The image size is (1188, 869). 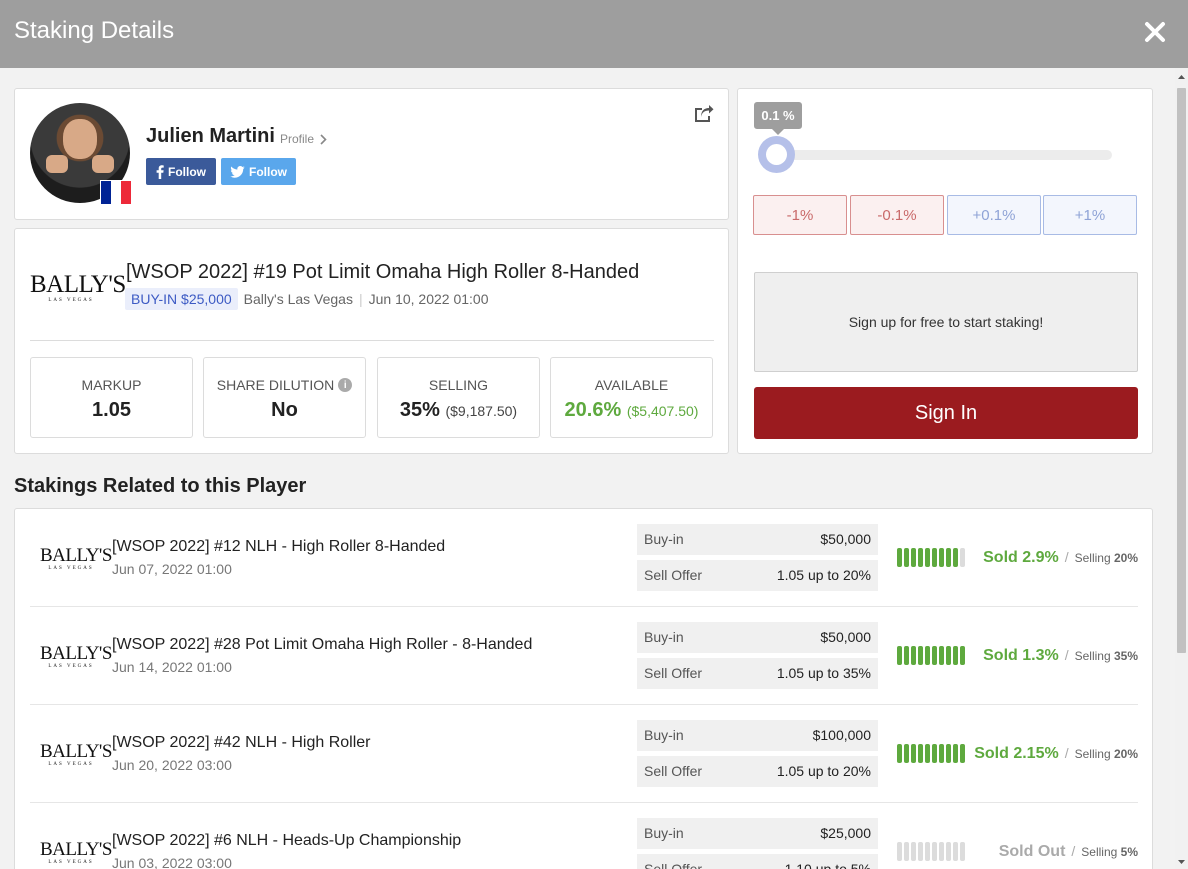 What do you see at coordinates (823, 771) in the screenshot?
I see `sell-offer-value: 1.05 up to 20%` at bounding box center [823, 771].